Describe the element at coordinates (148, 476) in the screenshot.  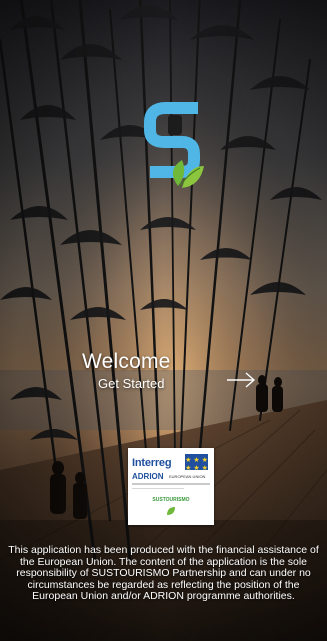
I see `adrion-label: ADRION` at that location.